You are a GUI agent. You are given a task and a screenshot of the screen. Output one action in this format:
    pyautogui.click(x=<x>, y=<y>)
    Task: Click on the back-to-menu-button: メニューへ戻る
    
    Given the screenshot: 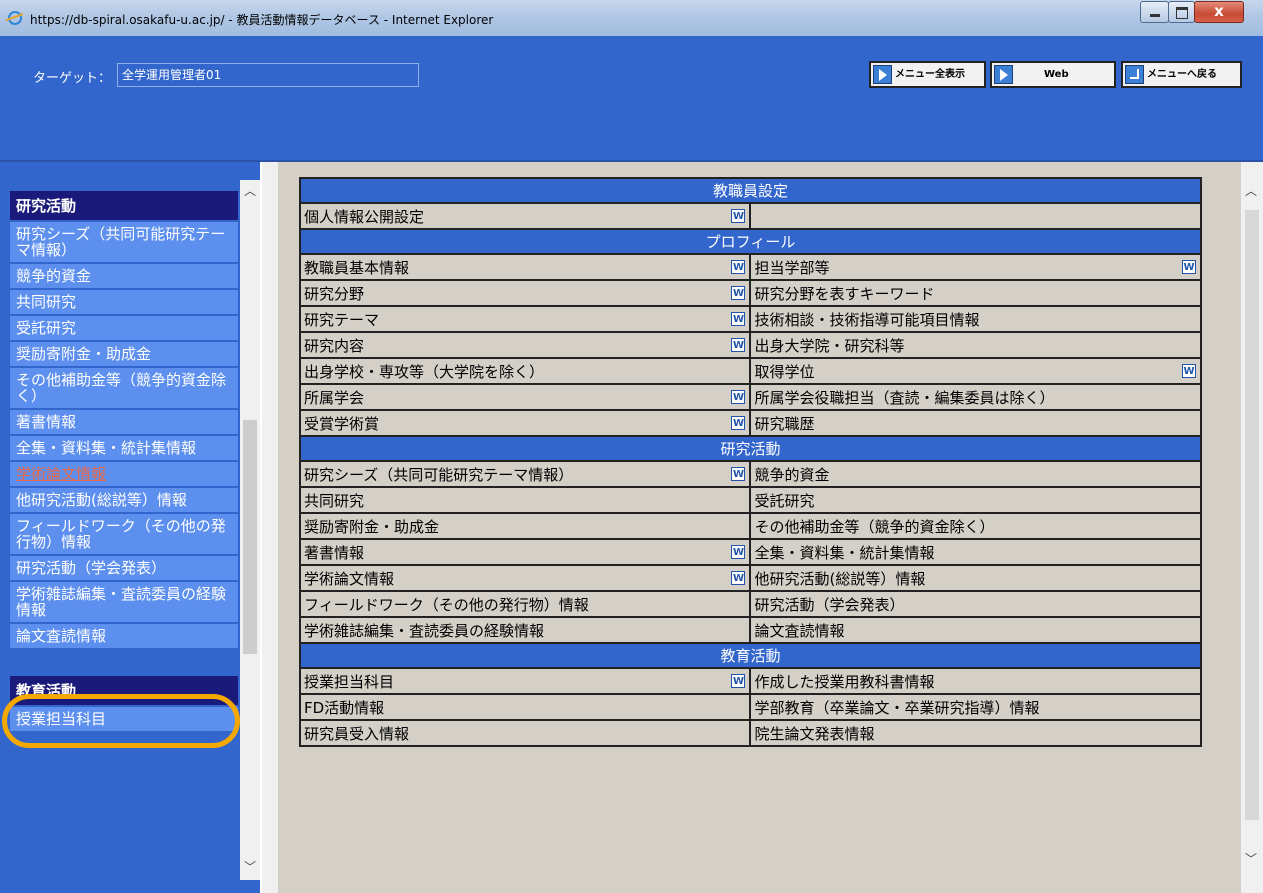 What is the action you would take?
    pyautogui.click(x=1181, y=74)
    